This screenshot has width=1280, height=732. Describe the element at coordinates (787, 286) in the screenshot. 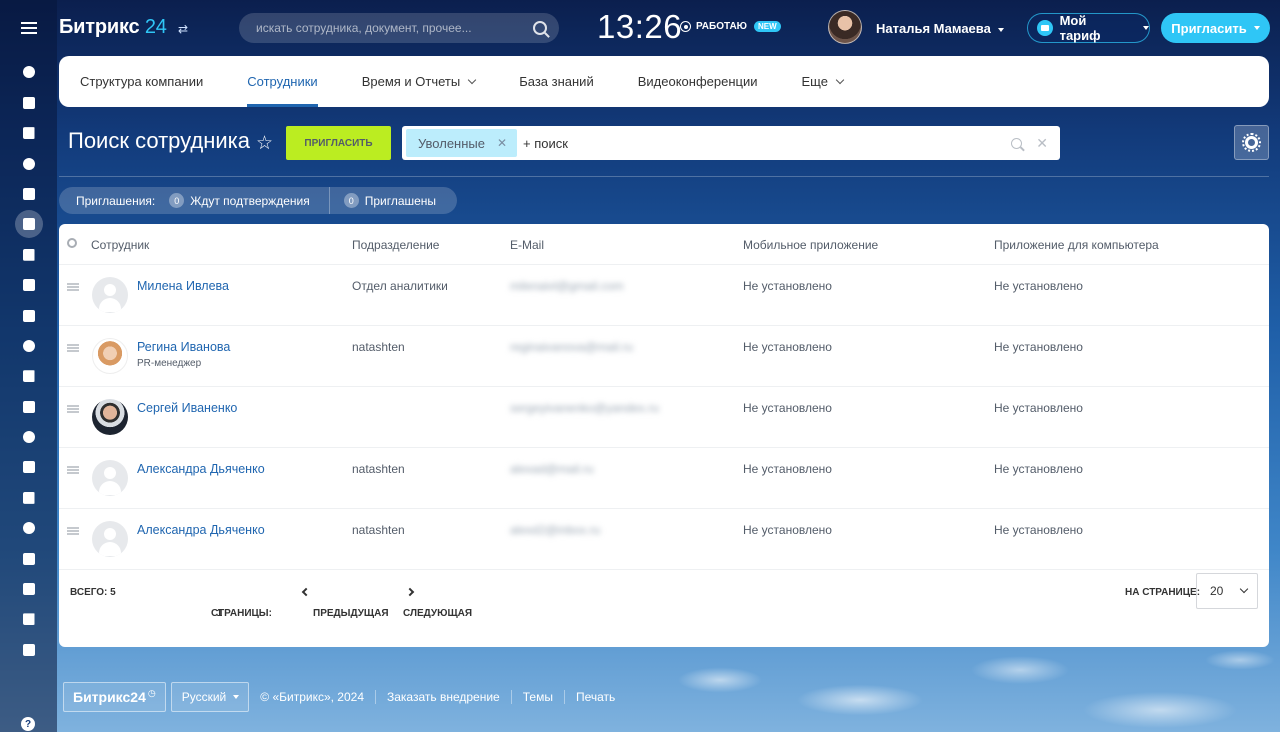

I see `mobile-app-status: Не установлено` at that location.